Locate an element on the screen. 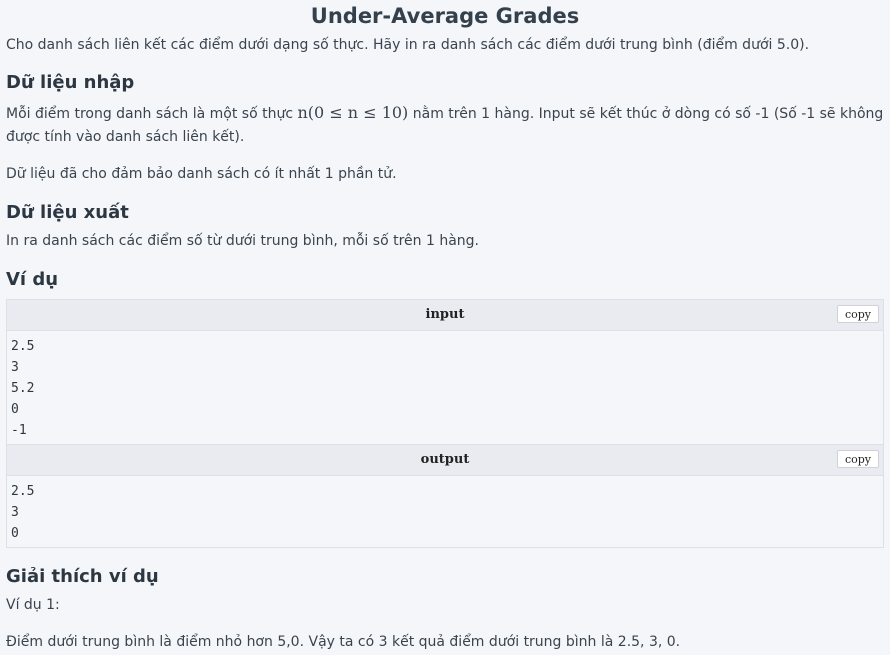 The image size is (890, 655). input-heading: Dữ liệu nhập is located at coordinates (70, 82).